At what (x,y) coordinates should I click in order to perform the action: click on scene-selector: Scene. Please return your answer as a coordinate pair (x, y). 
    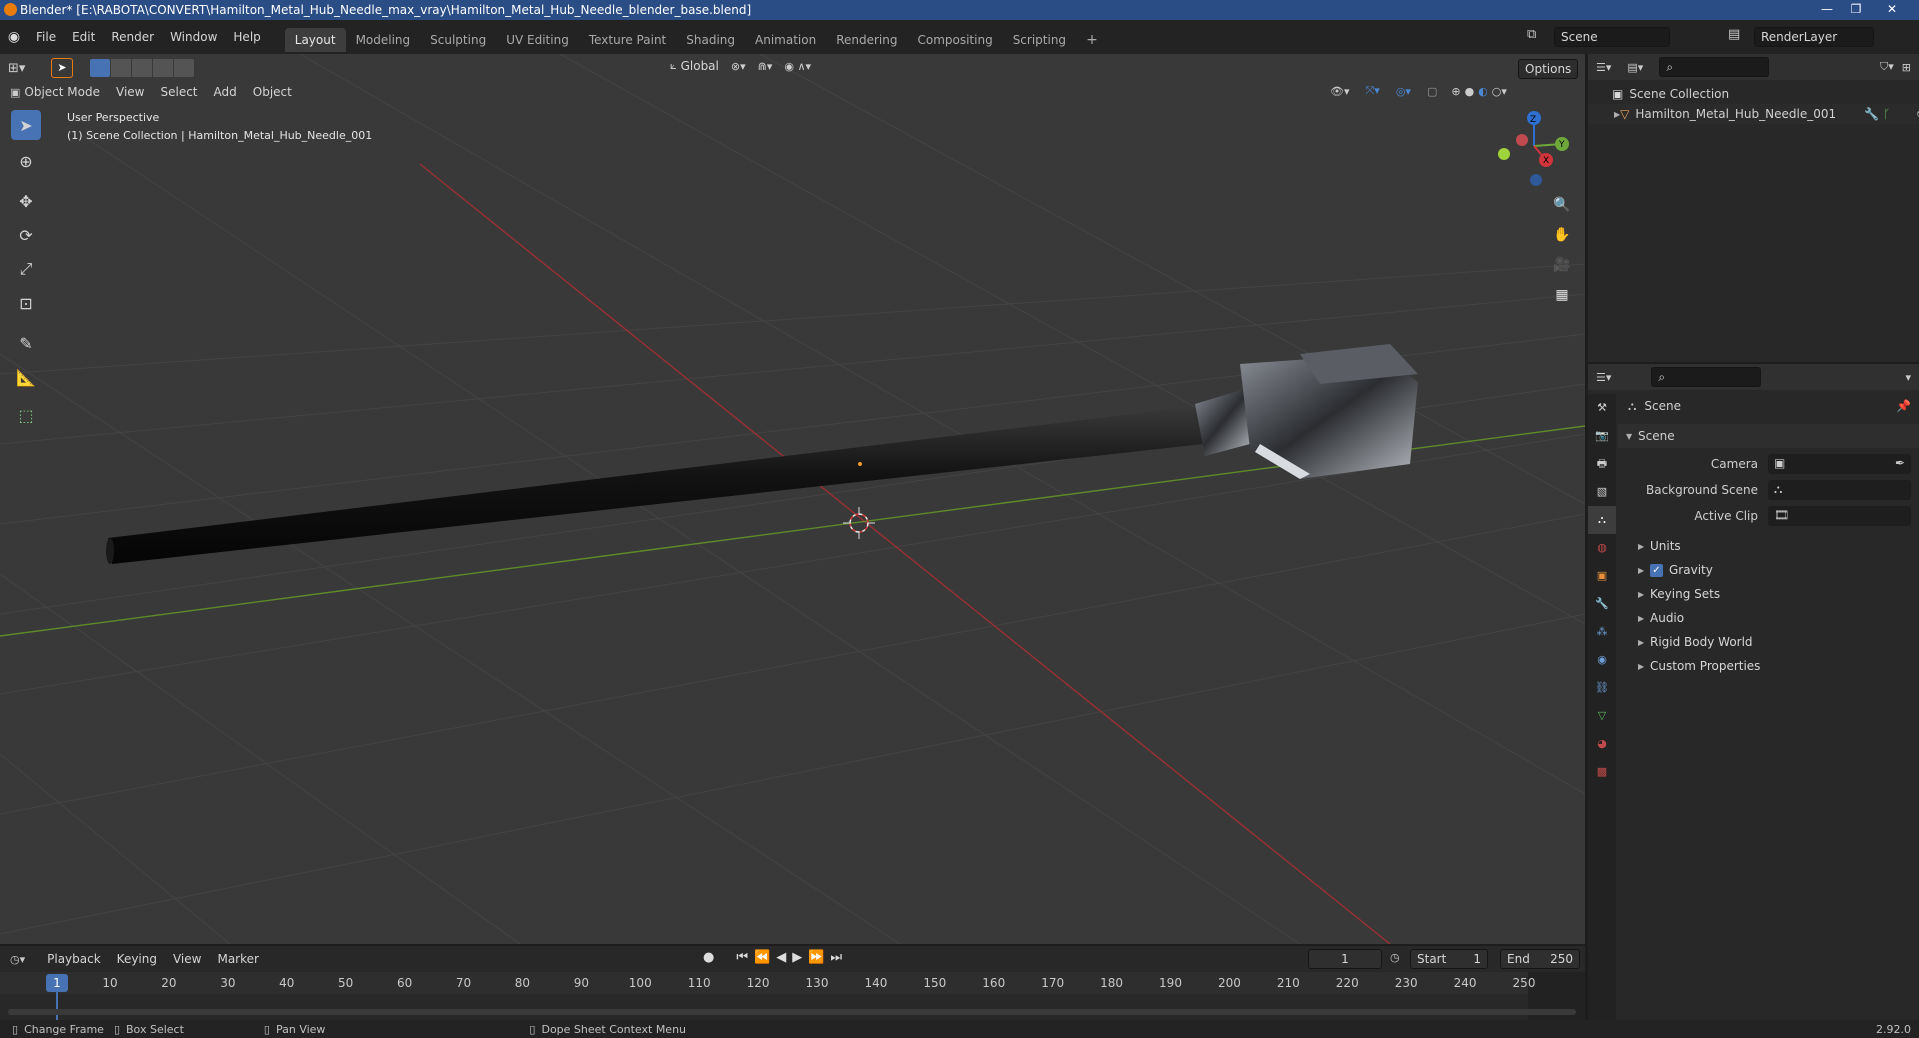
    Looking at the image, I should click on (1612, 37).